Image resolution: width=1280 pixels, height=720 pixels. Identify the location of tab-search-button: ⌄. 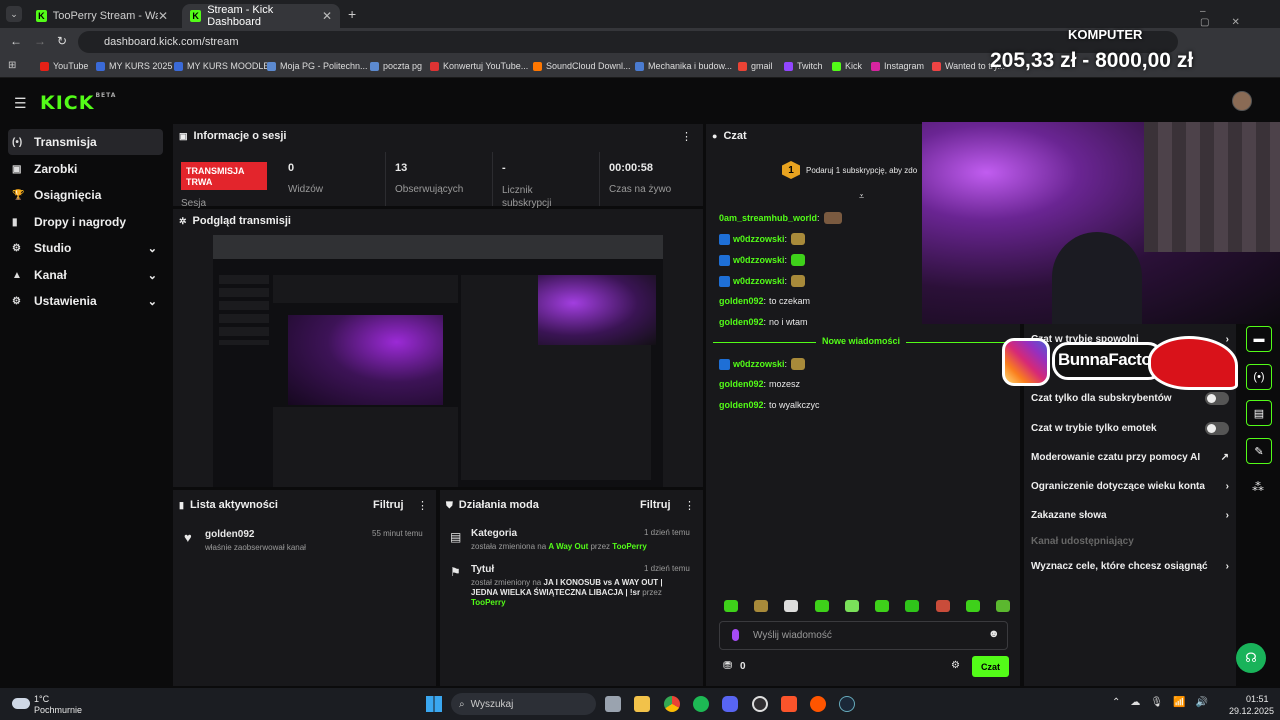
(14, 14).